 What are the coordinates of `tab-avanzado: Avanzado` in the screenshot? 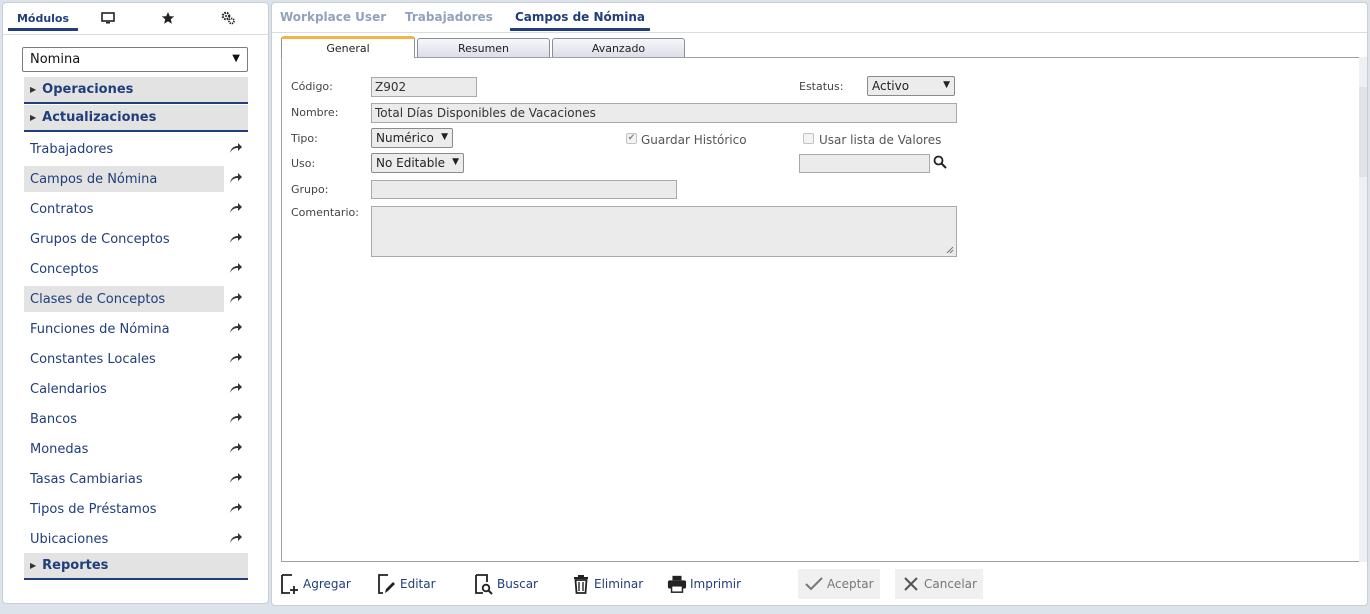 It's located at (618, 47).